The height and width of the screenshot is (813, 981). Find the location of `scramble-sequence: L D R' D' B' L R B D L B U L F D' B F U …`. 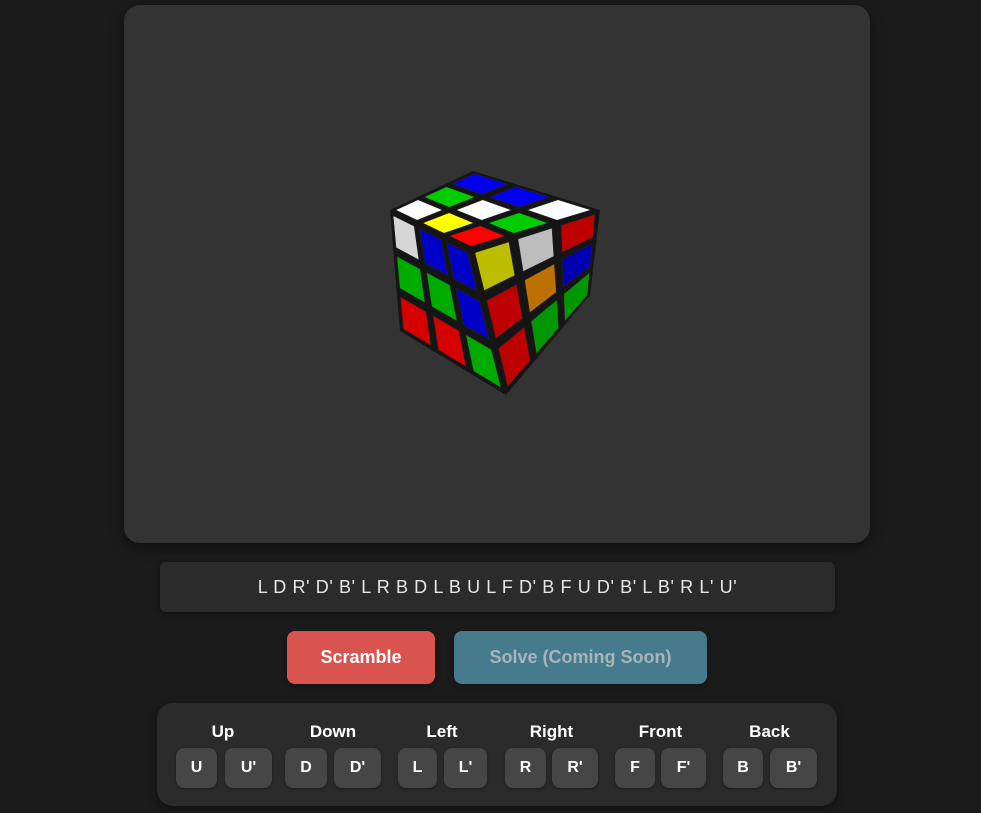

scramble-sequence: L D R' D' B' L R B D L B U L F D' B F U … is located at coordinates (497, 587).